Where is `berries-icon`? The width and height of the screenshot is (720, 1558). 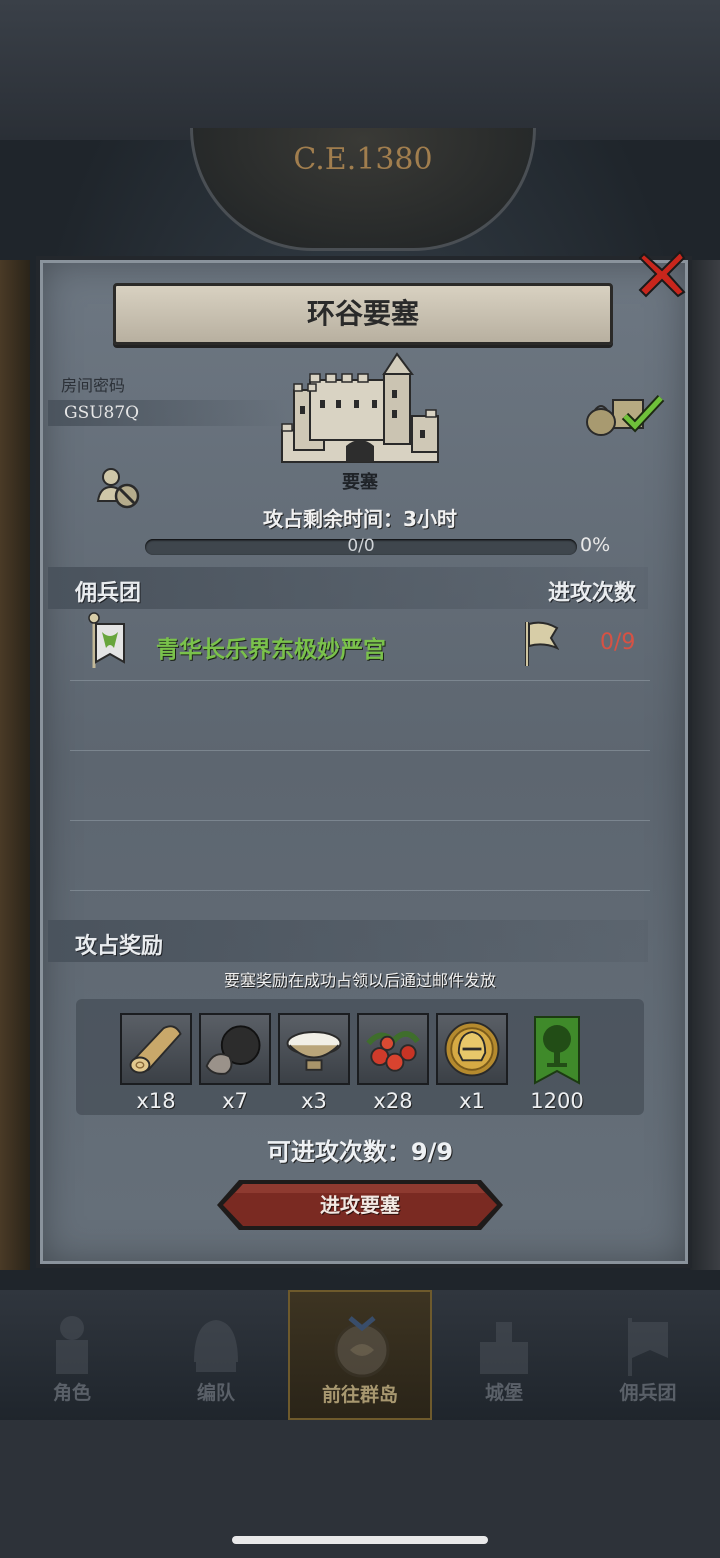 berries-icon is located at coordinates (393, 1051).